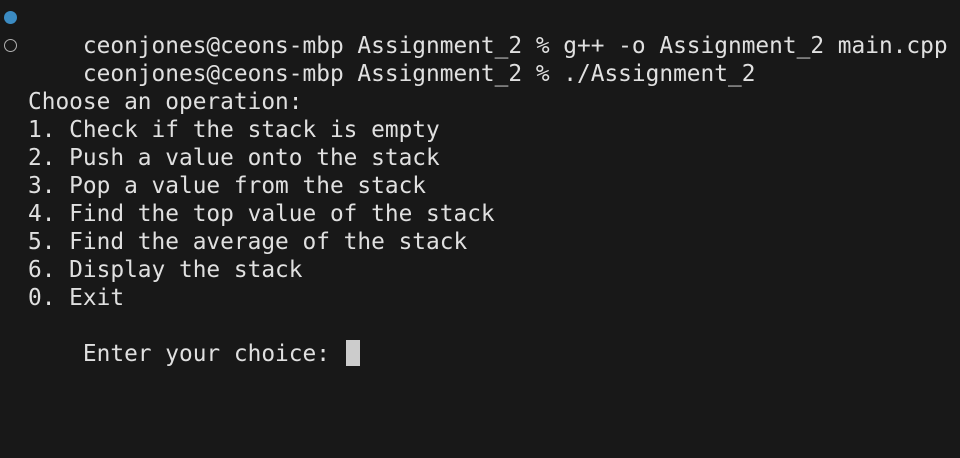 The width and height of the screenshot is (960, 458). What do you see at coordinates (10, 17) in the screenshot?
I see `command-status-completed-icon` at bounding box center [10, 17].